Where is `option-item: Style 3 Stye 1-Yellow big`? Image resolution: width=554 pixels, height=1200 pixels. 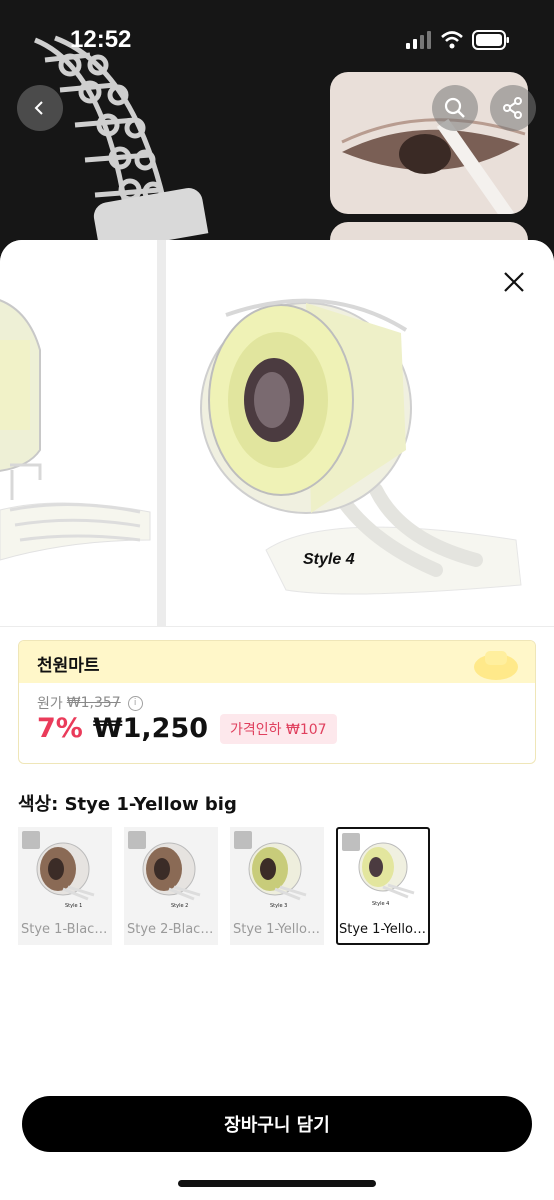
option-item: Style 3 Stye 1-Yellow big is located at coordinates (277, 886).